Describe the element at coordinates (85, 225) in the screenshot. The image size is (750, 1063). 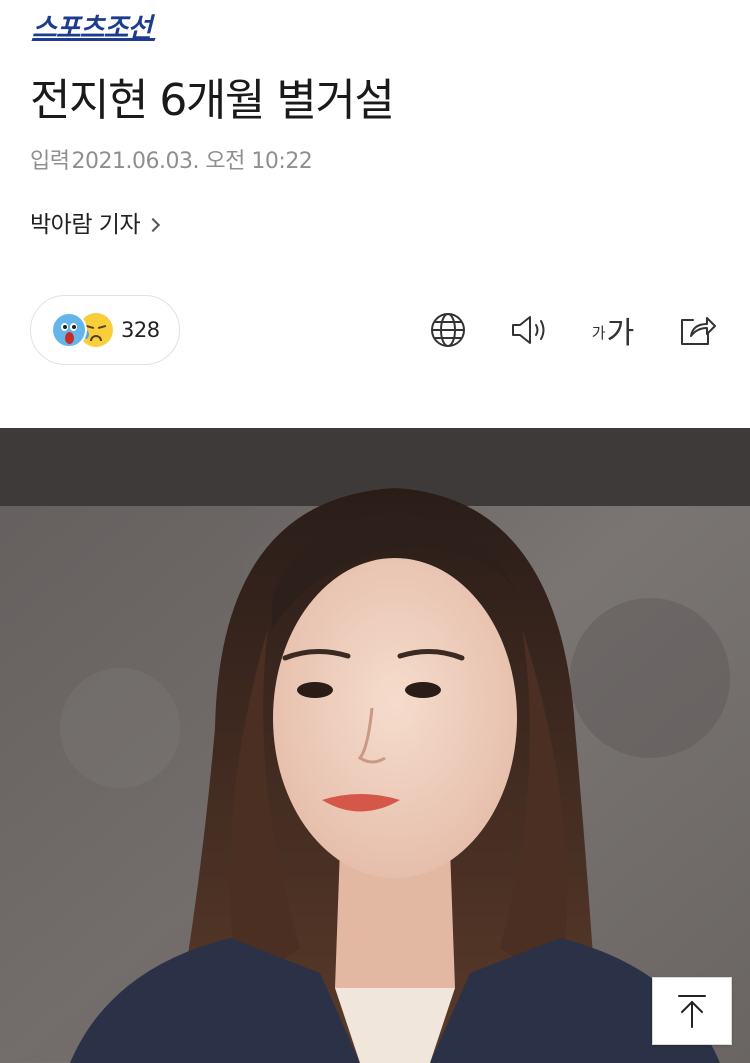
I see `reporter-name: 박아람 기자` at that location.